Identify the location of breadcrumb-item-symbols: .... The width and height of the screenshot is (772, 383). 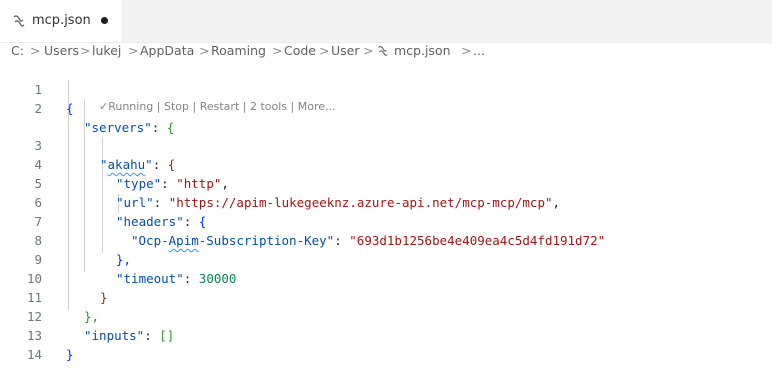
(479, 51).